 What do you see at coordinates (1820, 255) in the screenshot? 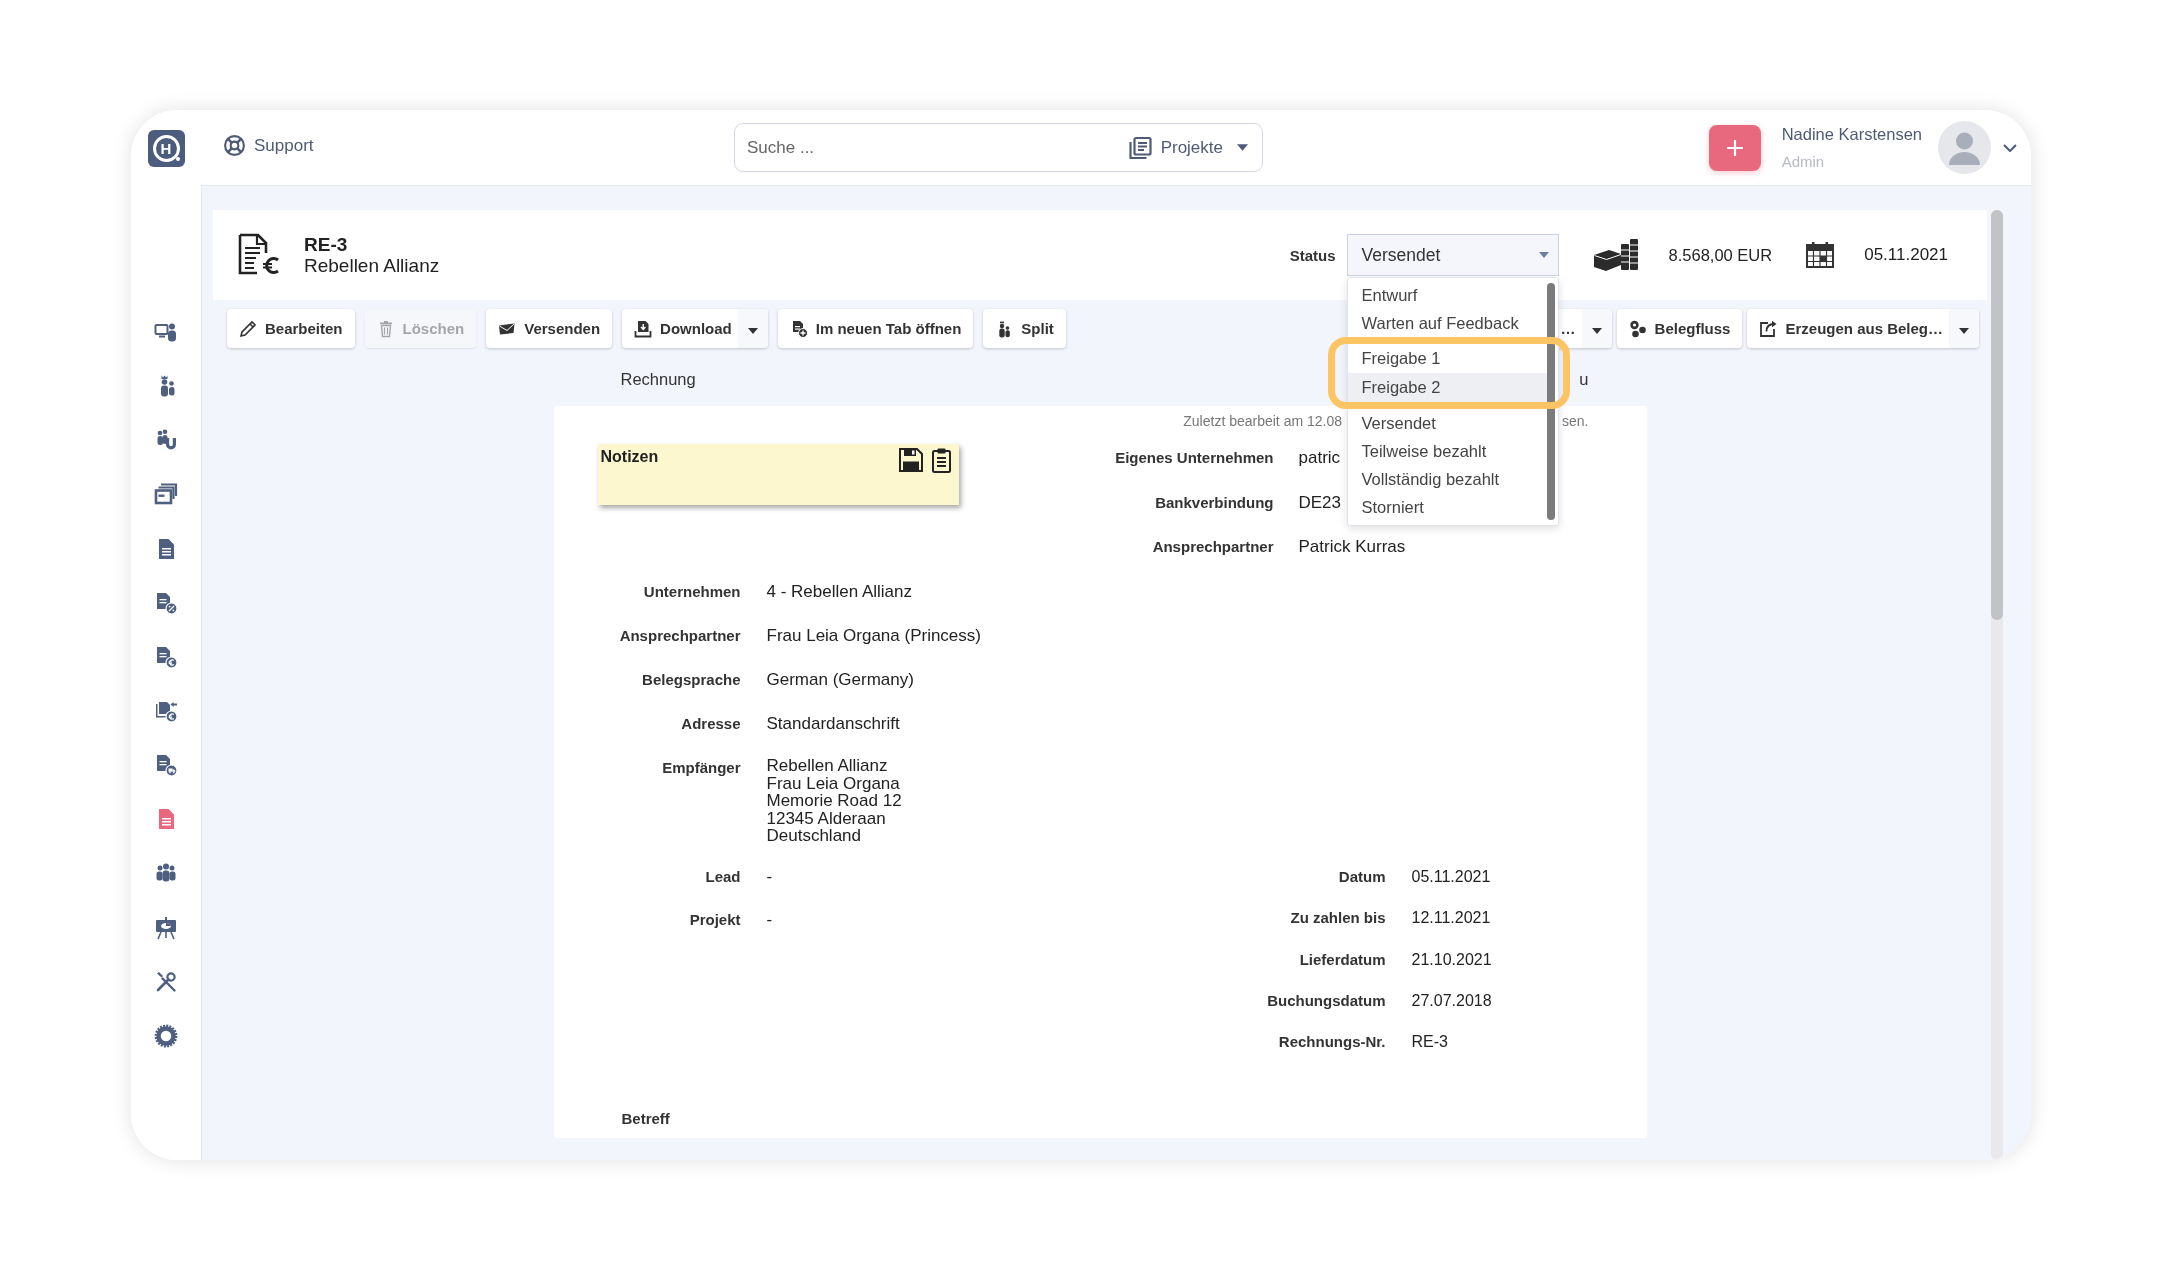
I see `calendar-icon` at bounding box center [1820, 255].